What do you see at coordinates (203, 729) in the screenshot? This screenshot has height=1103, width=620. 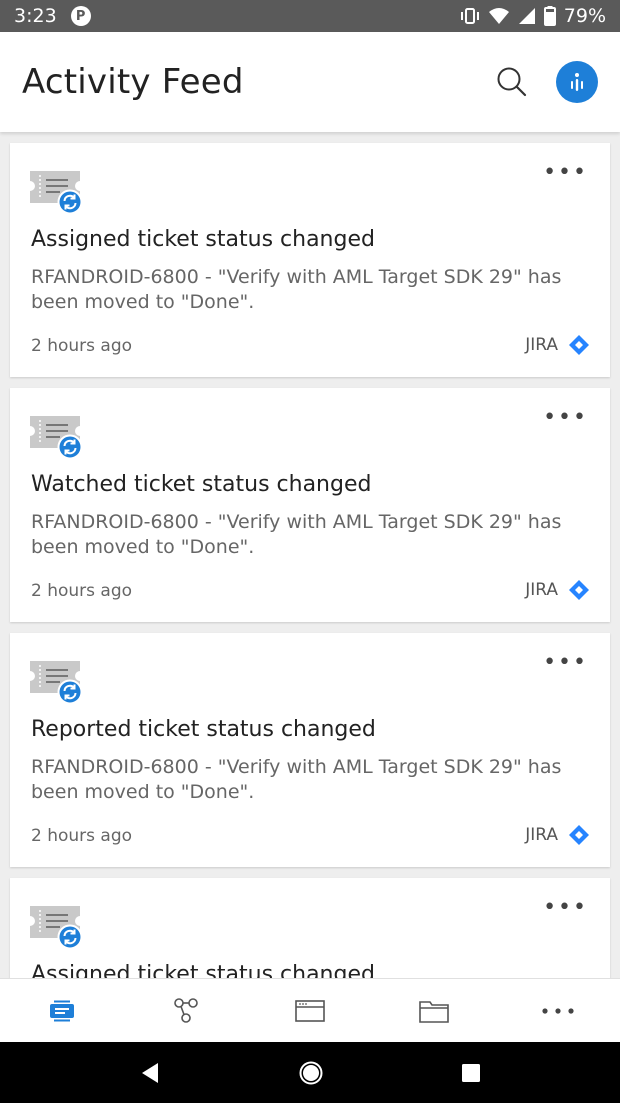 I see `card-title: Reported ticket status changed` at bounding box center [203, 729].